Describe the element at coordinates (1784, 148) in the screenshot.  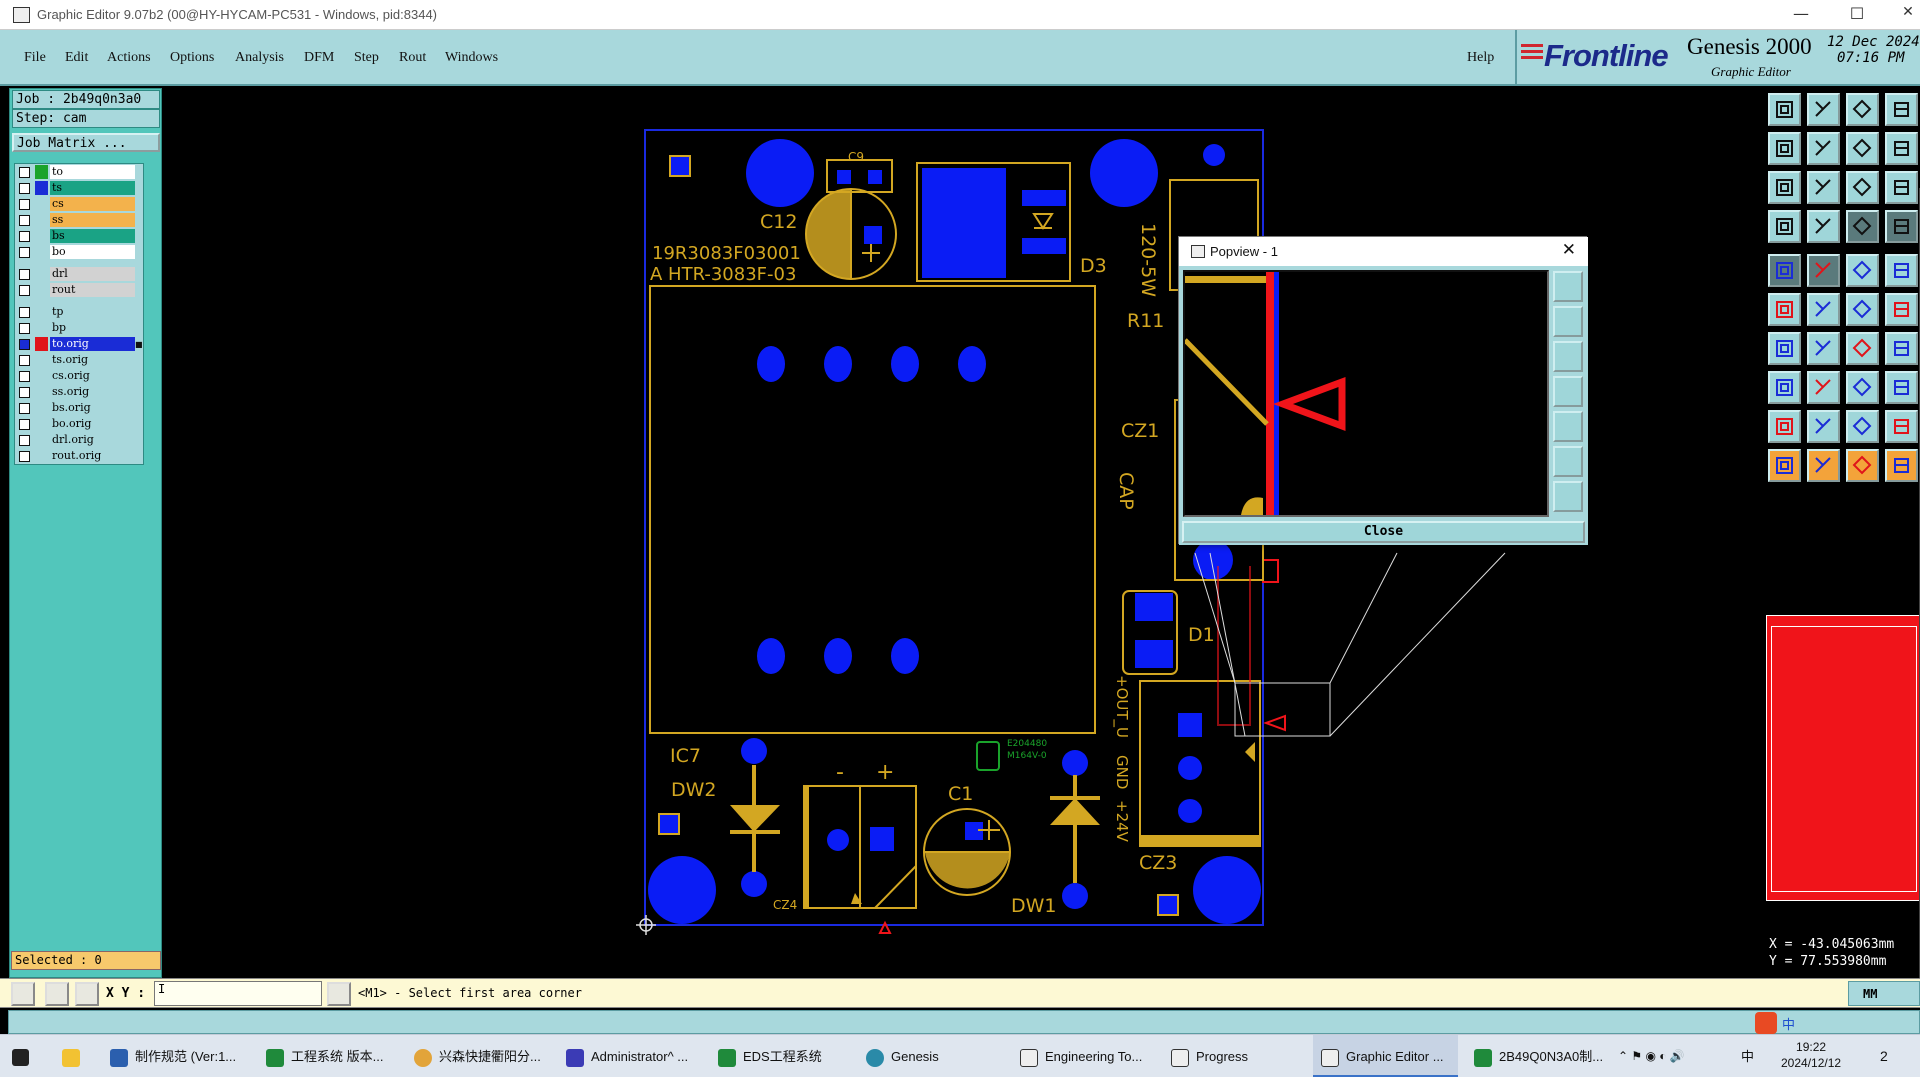
I see `undo-icon` at that location.